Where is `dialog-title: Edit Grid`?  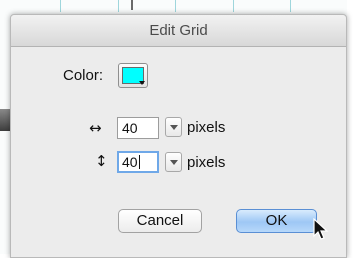 dialog-title: Edit Grid is located at coordinates (178, 31).